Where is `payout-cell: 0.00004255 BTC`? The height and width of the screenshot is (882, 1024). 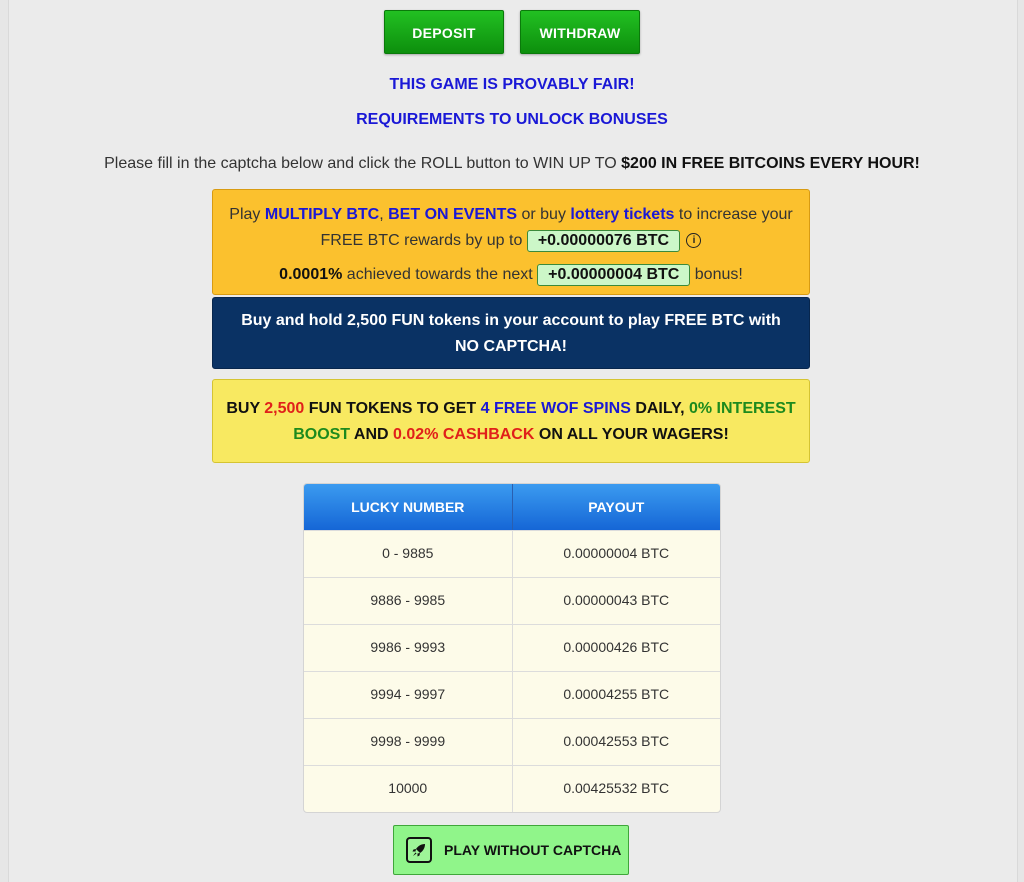
payout-cell: 0.00004255 BTC is located at coordinates (616, 695).